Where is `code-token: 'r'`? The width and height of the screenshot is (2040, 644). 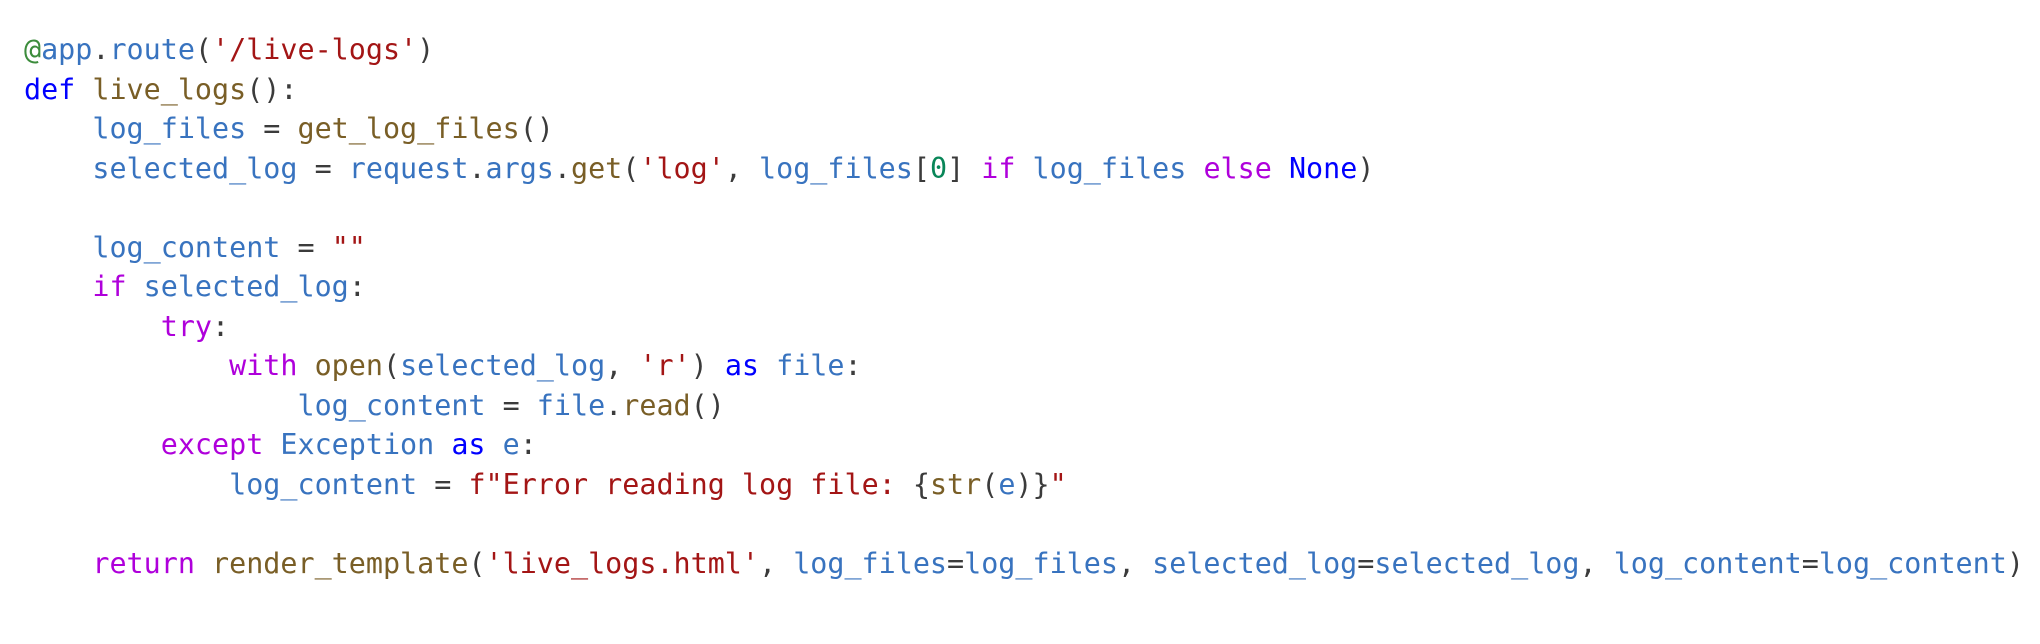
code-token: 'r' is located at coordinates (665, 365).